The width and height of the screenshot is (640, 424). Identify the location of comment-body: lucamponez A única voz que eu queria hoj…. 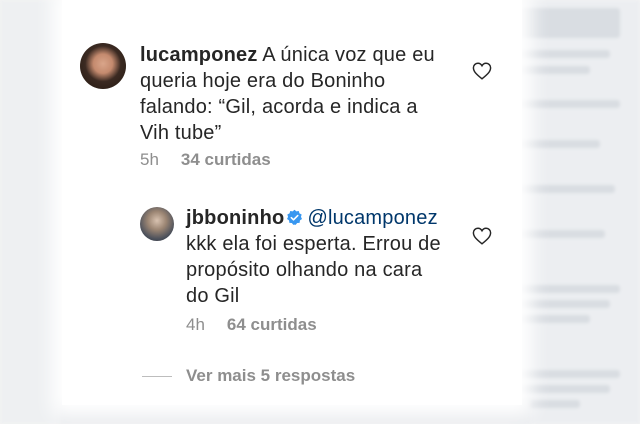
(290, 94).